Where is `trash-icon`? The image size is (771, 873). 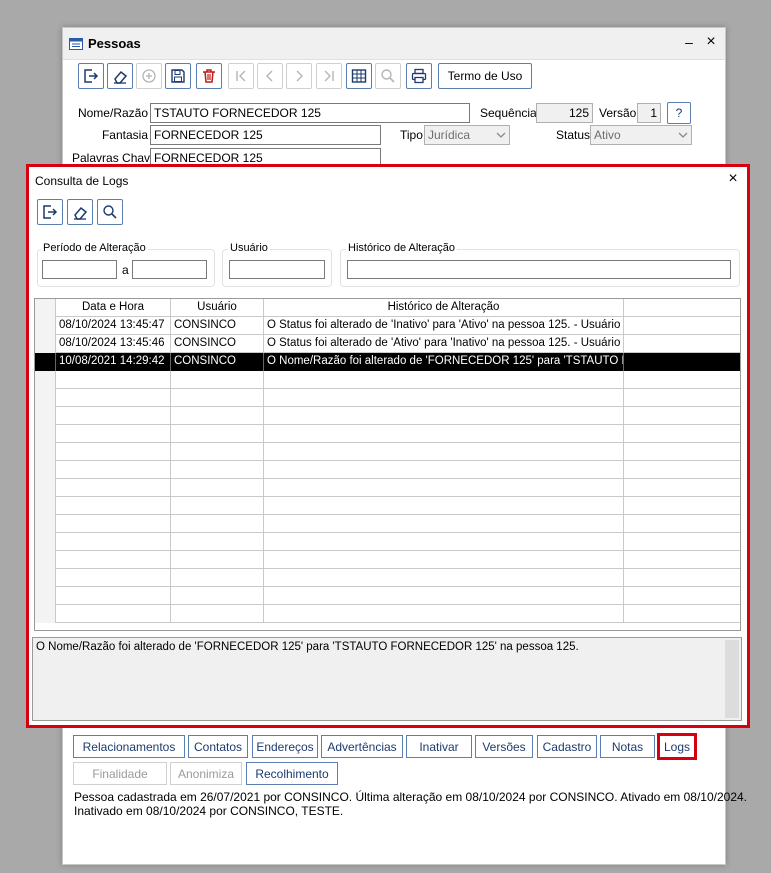
trash-icon is located at coordinates (209, 76).